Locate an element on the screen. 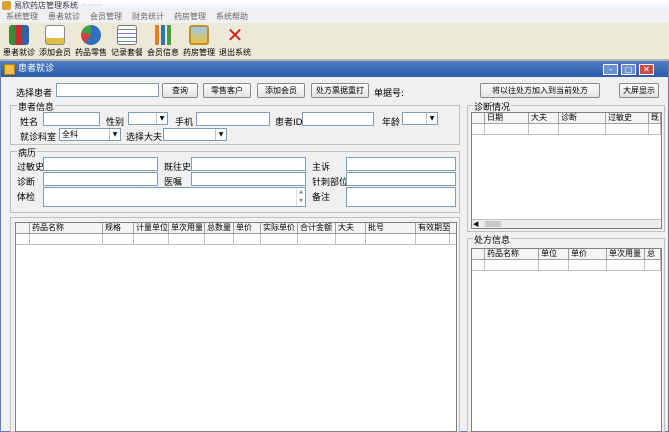  complaint-input is located at coordinates (401, 164).